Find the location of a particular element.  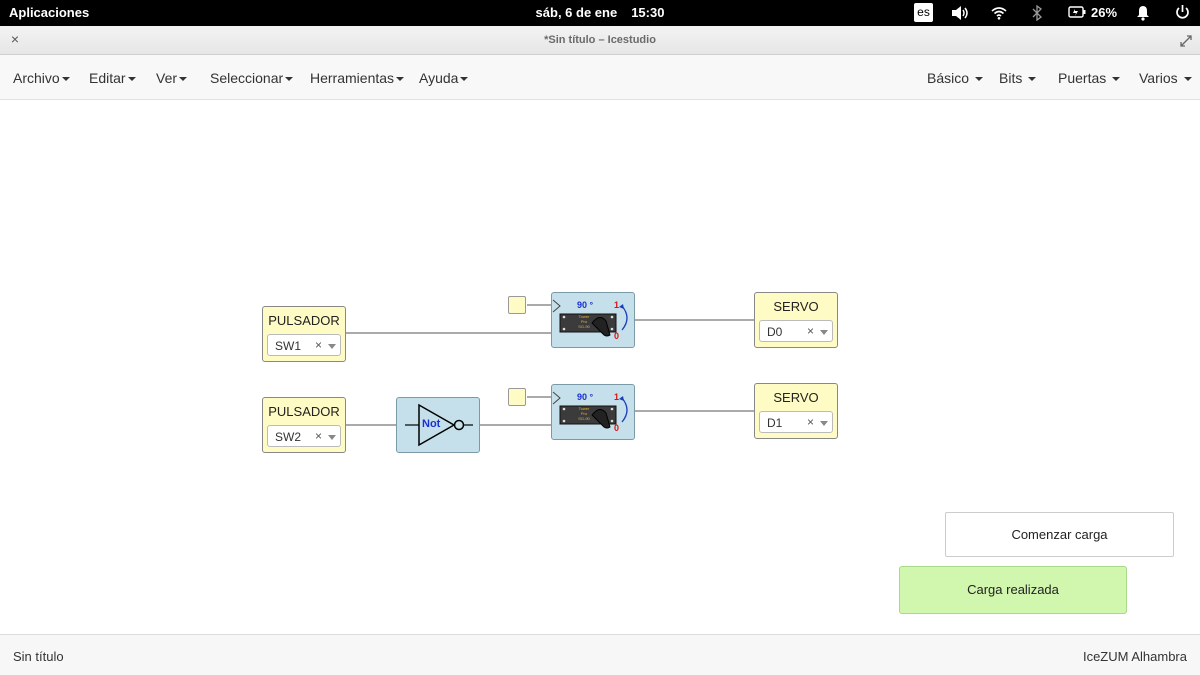

menu-basico: Básico is located at coordinates (955, 78).